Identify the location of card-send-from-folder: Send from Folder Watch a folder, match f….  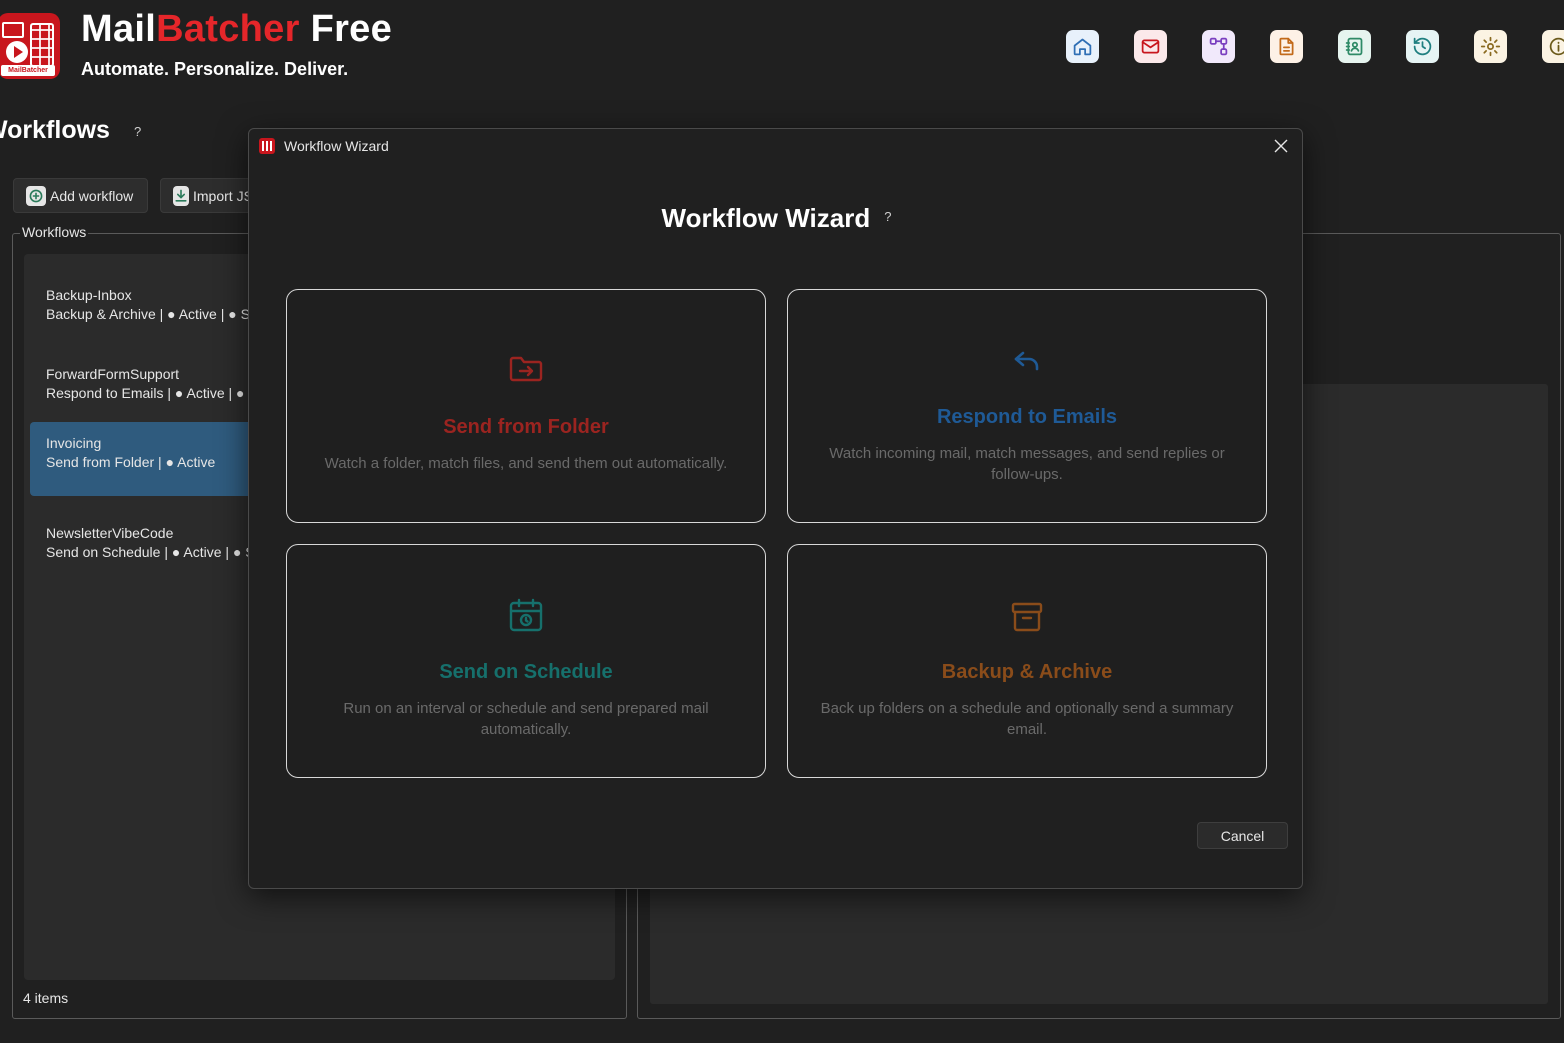
(526, 406).